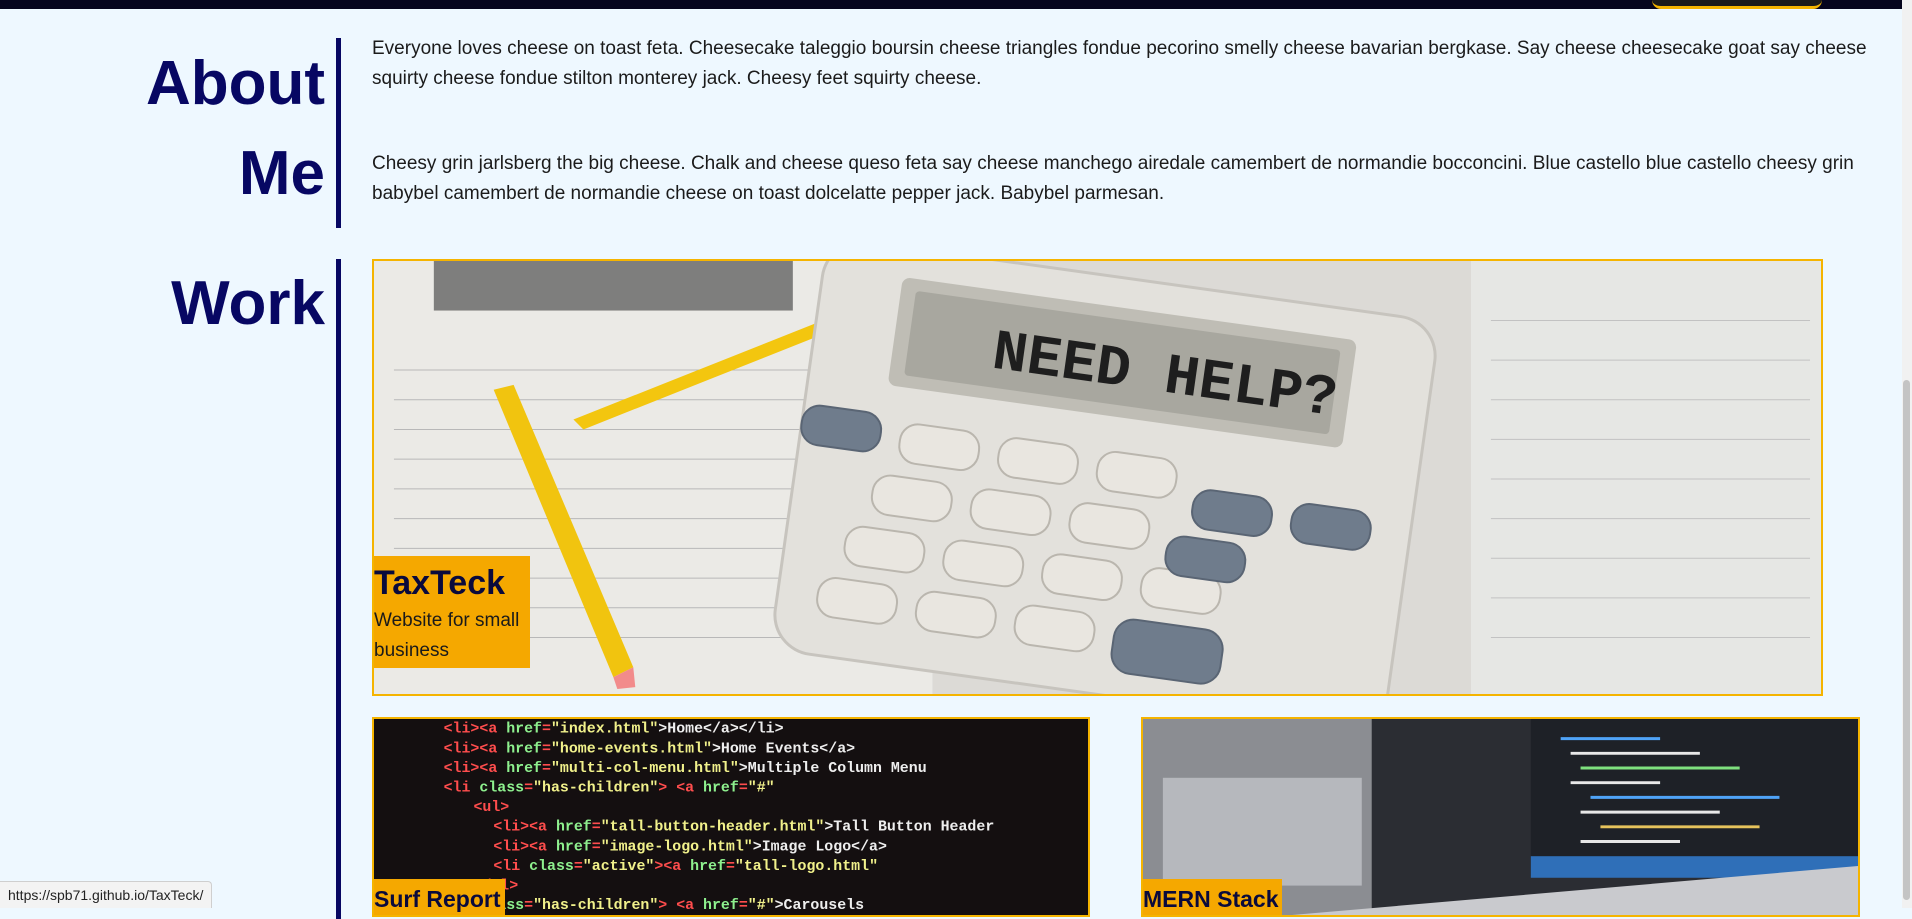 This screenshot has height=919, width=1912. What do you see at coordinates (491, 808) in the screenshot?
I see `svg-text: <ul>` at bounding box center [491, 808].